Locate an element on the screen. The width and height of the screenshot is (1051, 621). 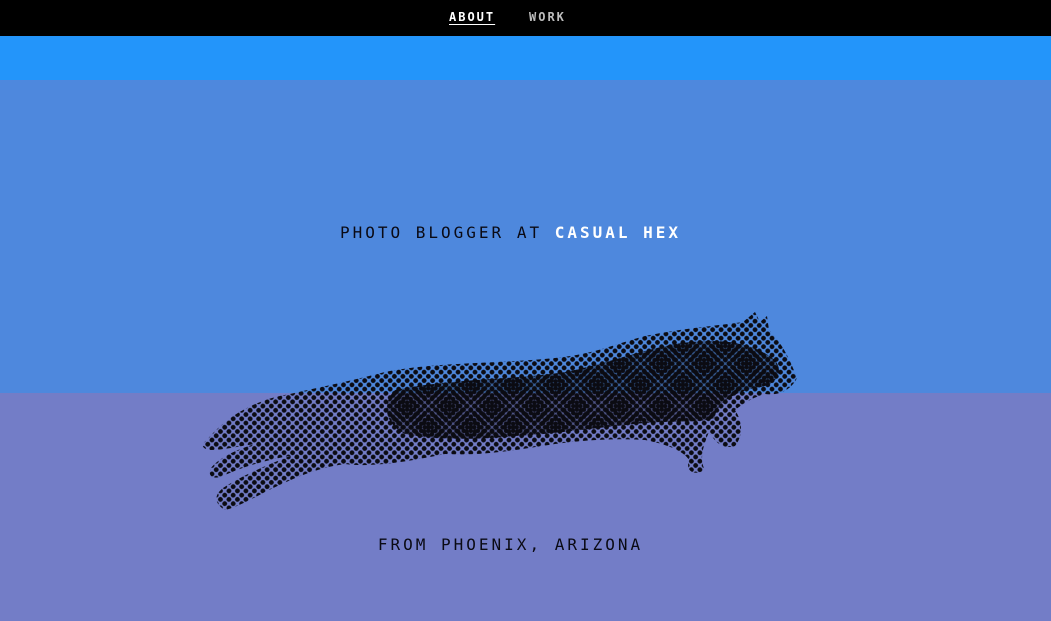
tagline-prefix: PHOTO BLOGGER AT is located at coordinates (441, 232).